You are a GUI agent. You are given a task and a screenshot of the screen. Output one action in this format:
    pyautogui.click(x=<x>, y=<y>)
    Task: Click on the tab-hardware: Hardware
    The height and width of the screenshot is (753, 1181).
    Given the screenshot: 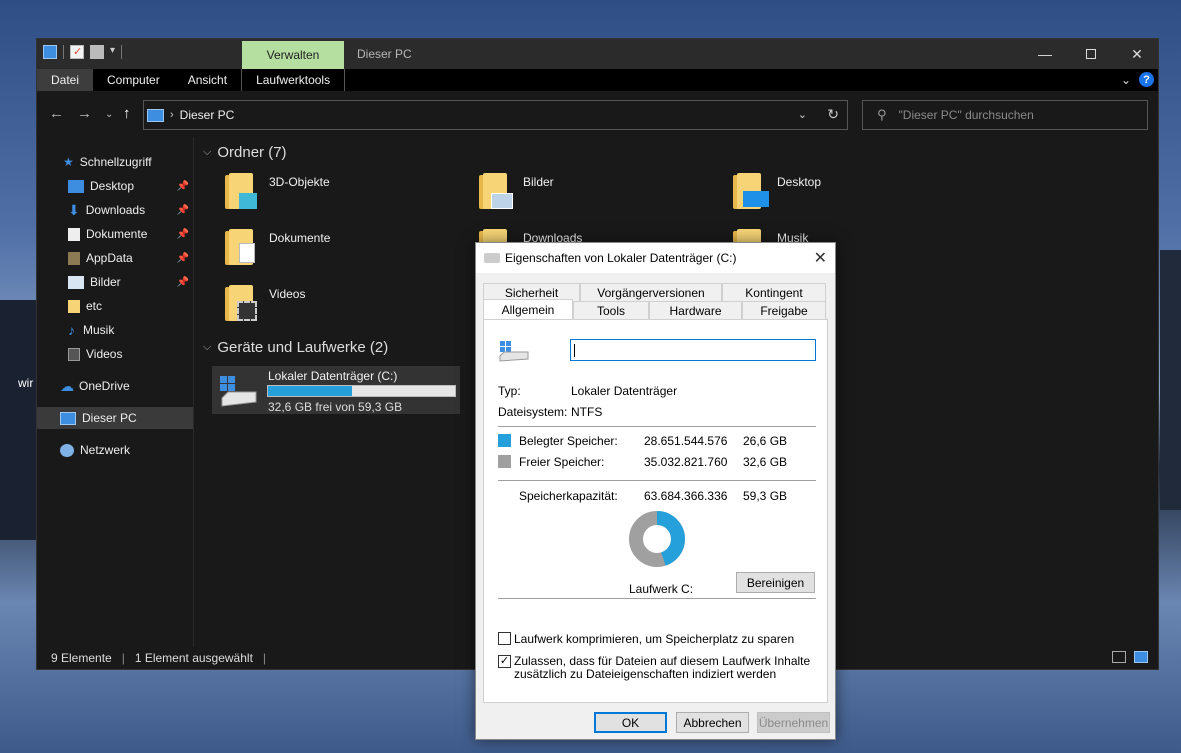 What is the action you would take?
    pyautogui.click(x=695, y=310)
    